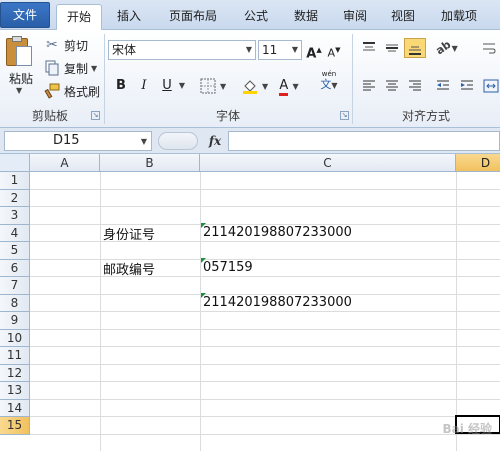 Image resolution: width=500 pixels, height=451 pixels. What do you see at coordinates (15, 163) in the screenshot?
I see `select-all-corner` at bounding box center [15, 163].